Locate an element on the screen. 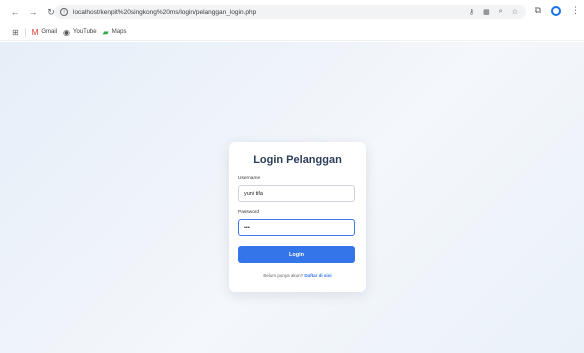 The width and height of the screenshot is (584, 353). youtube-icon: ◉ is located at coordinates (67, 32).